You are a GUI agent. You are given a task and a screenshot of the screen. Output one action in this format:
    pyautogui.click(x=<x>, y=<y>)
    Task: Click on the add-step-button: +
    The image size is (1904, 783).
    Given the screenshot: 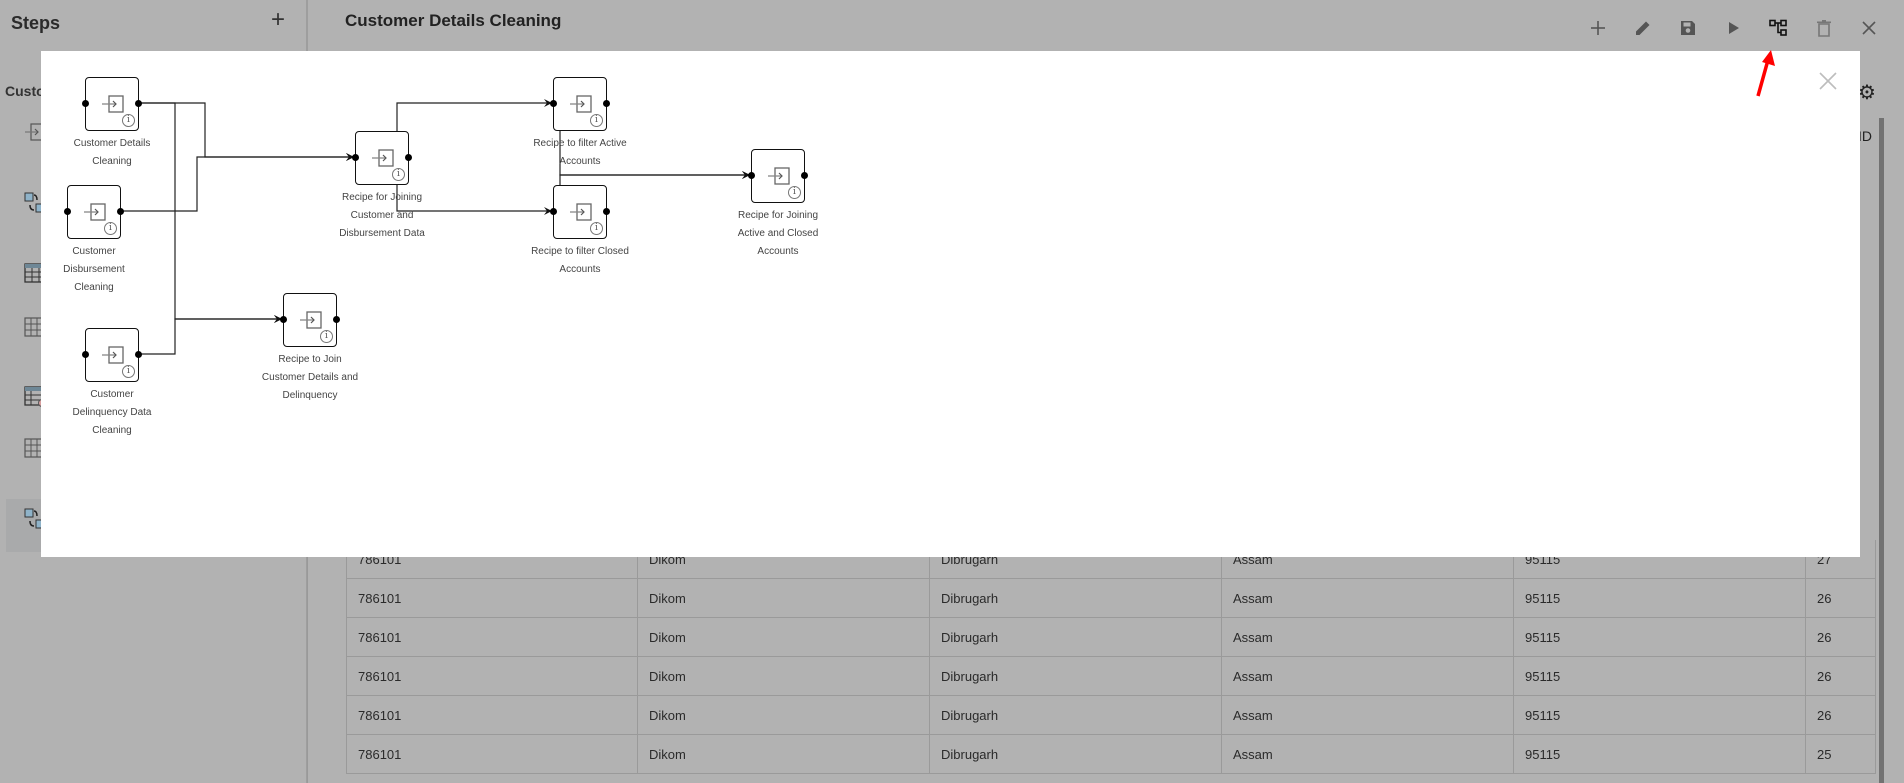 What is the action you would take?
    pyautogui.click(x=278, y=20)
    